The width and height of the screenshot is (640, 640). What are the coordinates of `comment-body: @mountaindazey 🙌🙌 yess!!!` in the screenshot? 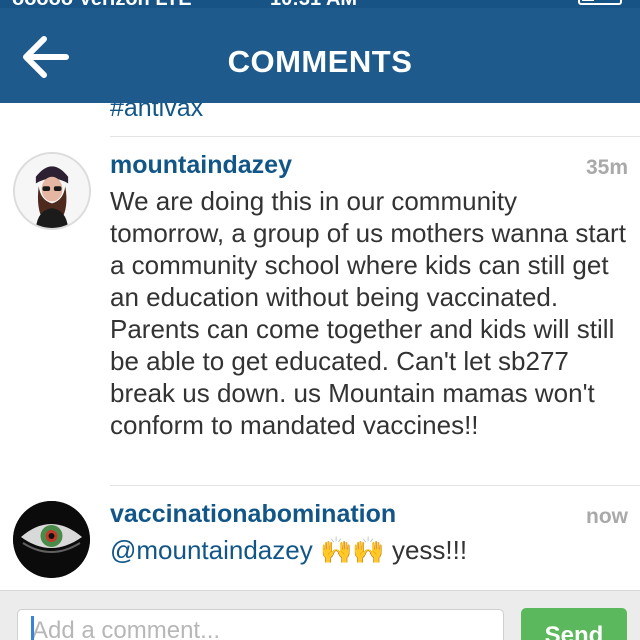 It's located at (370, 550).